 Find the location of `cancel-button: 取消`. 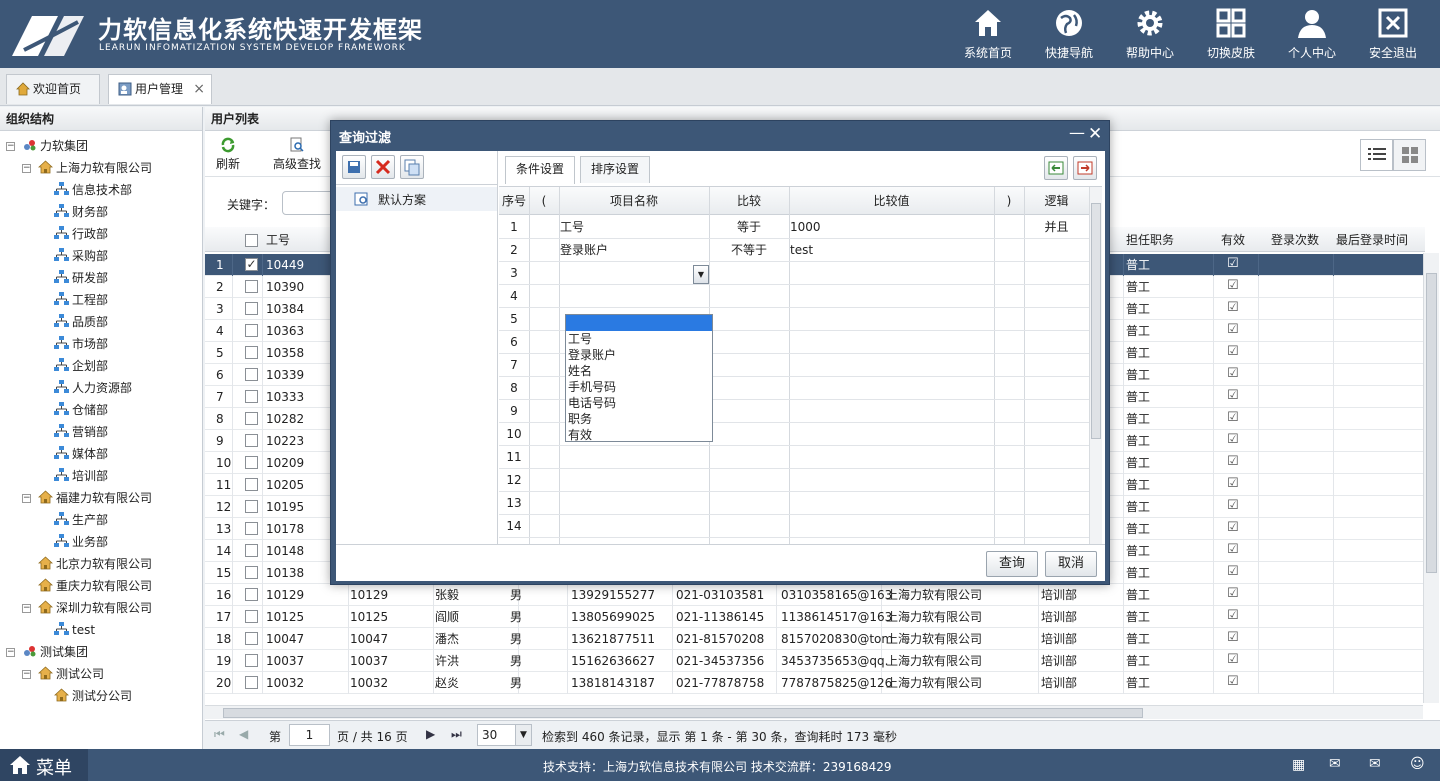

cancel-button: 取消 is located at coordinates (1071, 564).